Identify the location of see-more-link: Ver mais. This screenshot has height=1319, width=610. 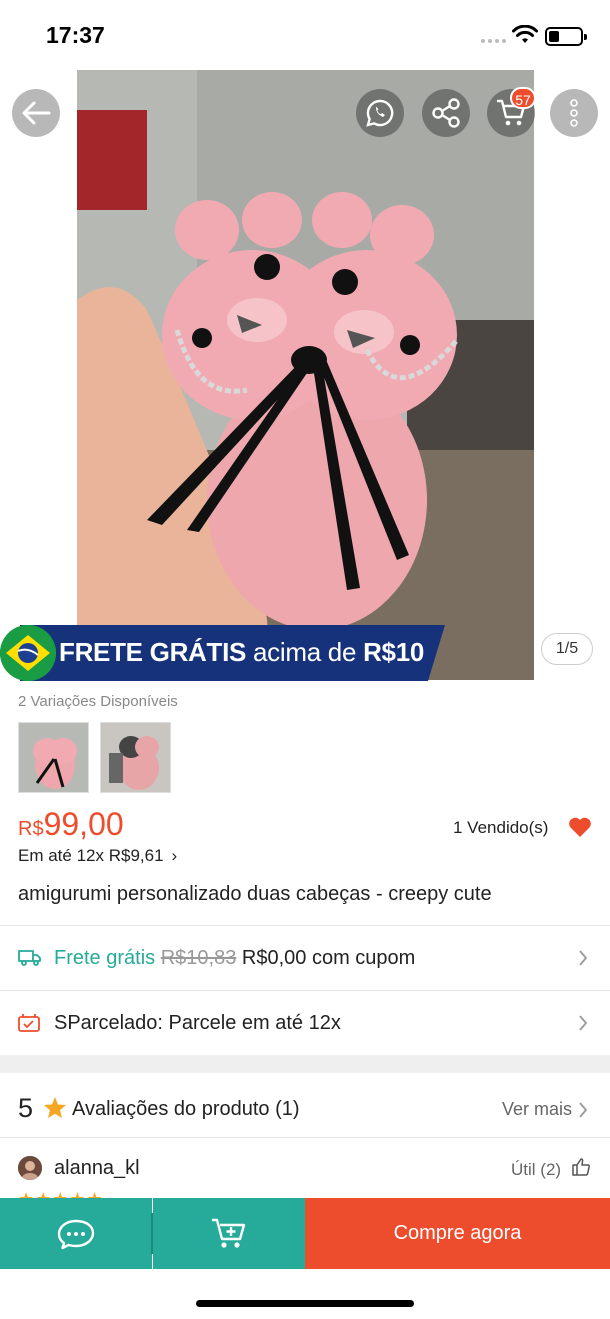
(537, 1109).